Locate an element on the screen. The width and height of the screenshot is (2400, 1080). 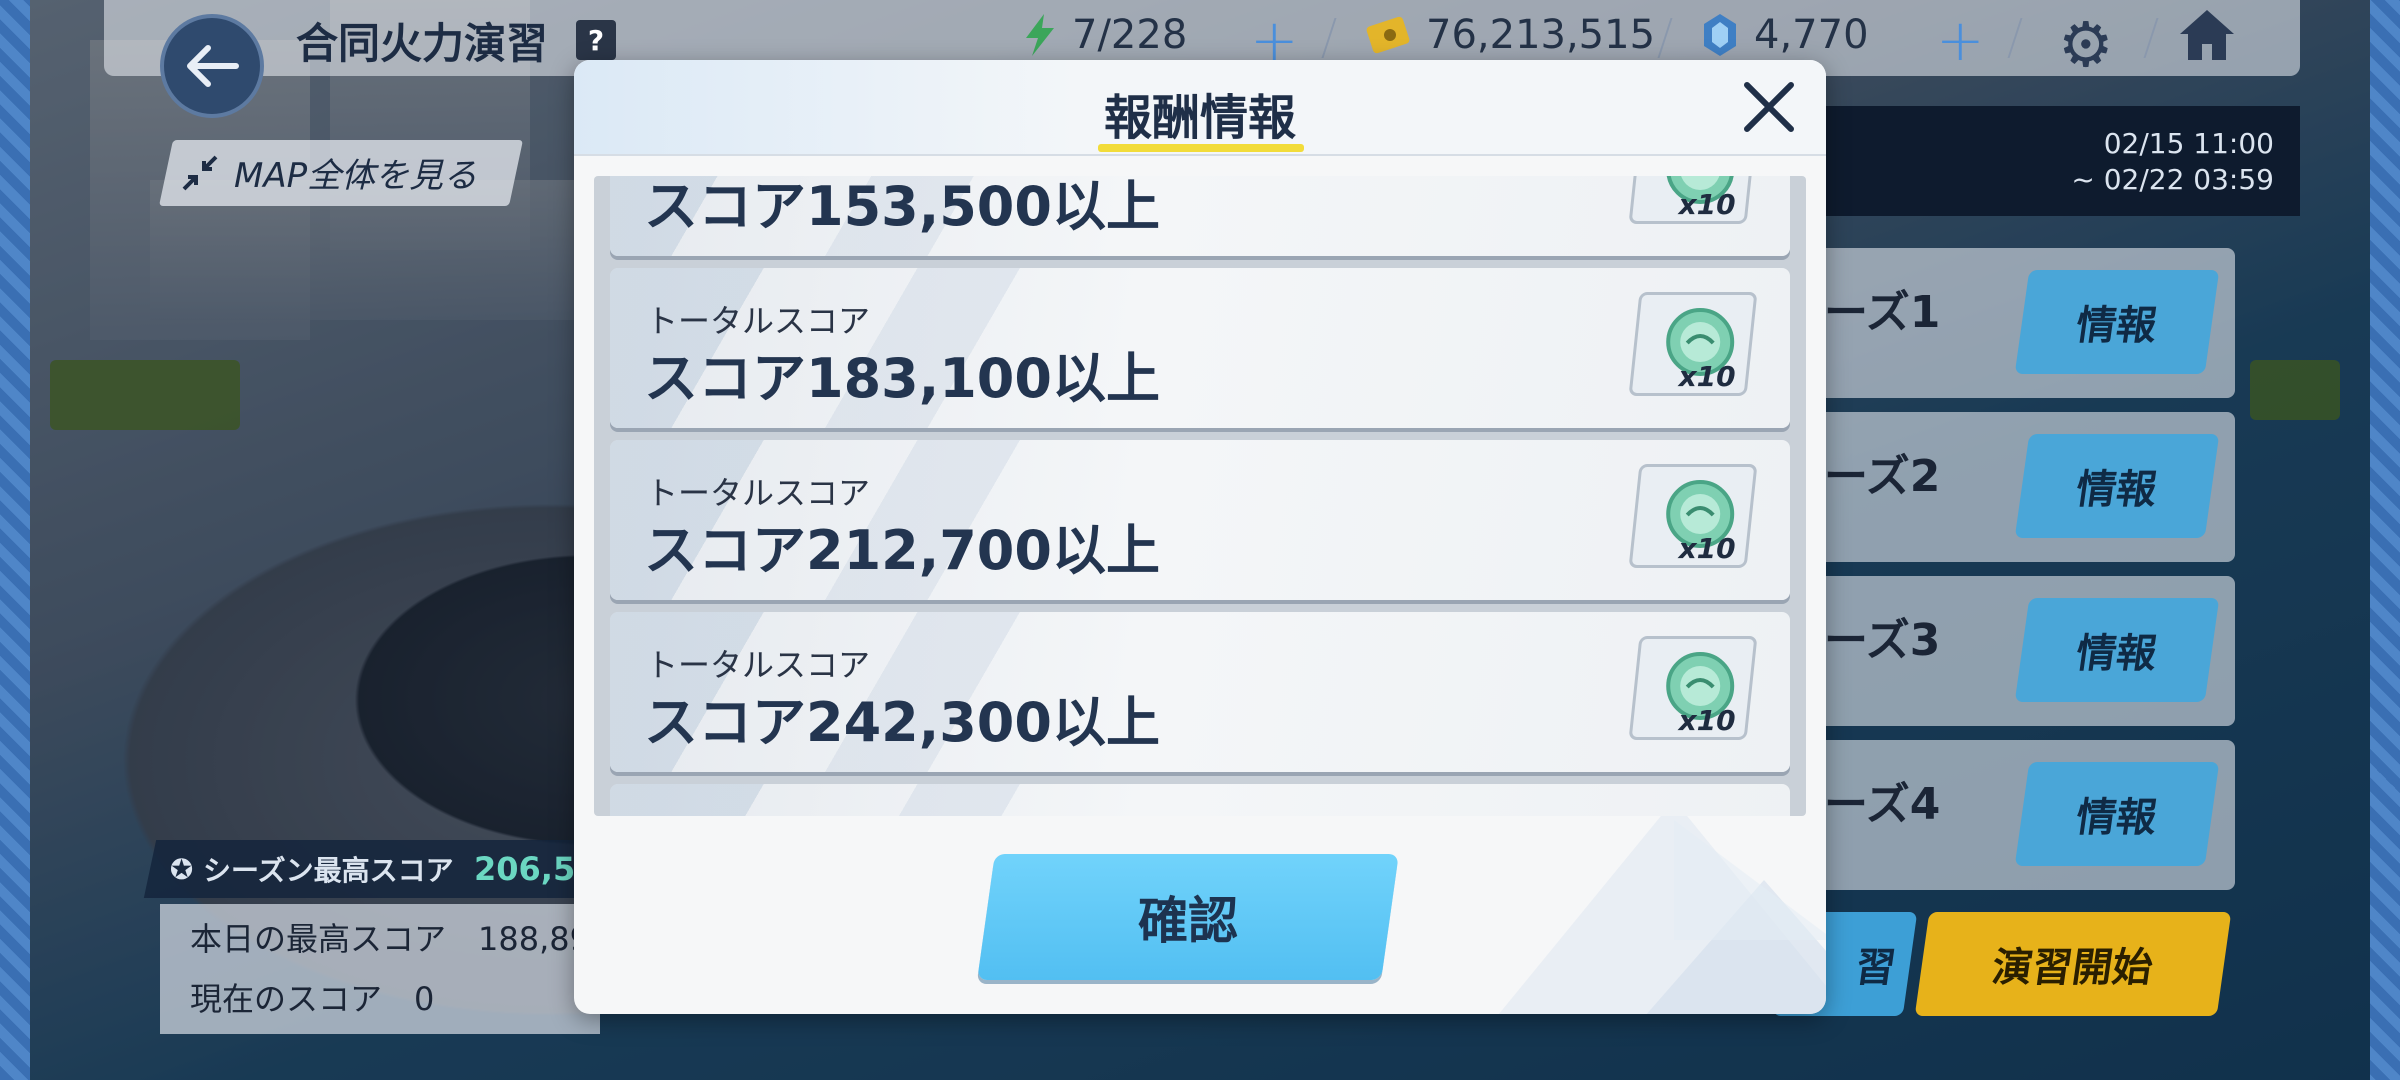
confirm-button: 確認 is located at coordinates (1188, 917).